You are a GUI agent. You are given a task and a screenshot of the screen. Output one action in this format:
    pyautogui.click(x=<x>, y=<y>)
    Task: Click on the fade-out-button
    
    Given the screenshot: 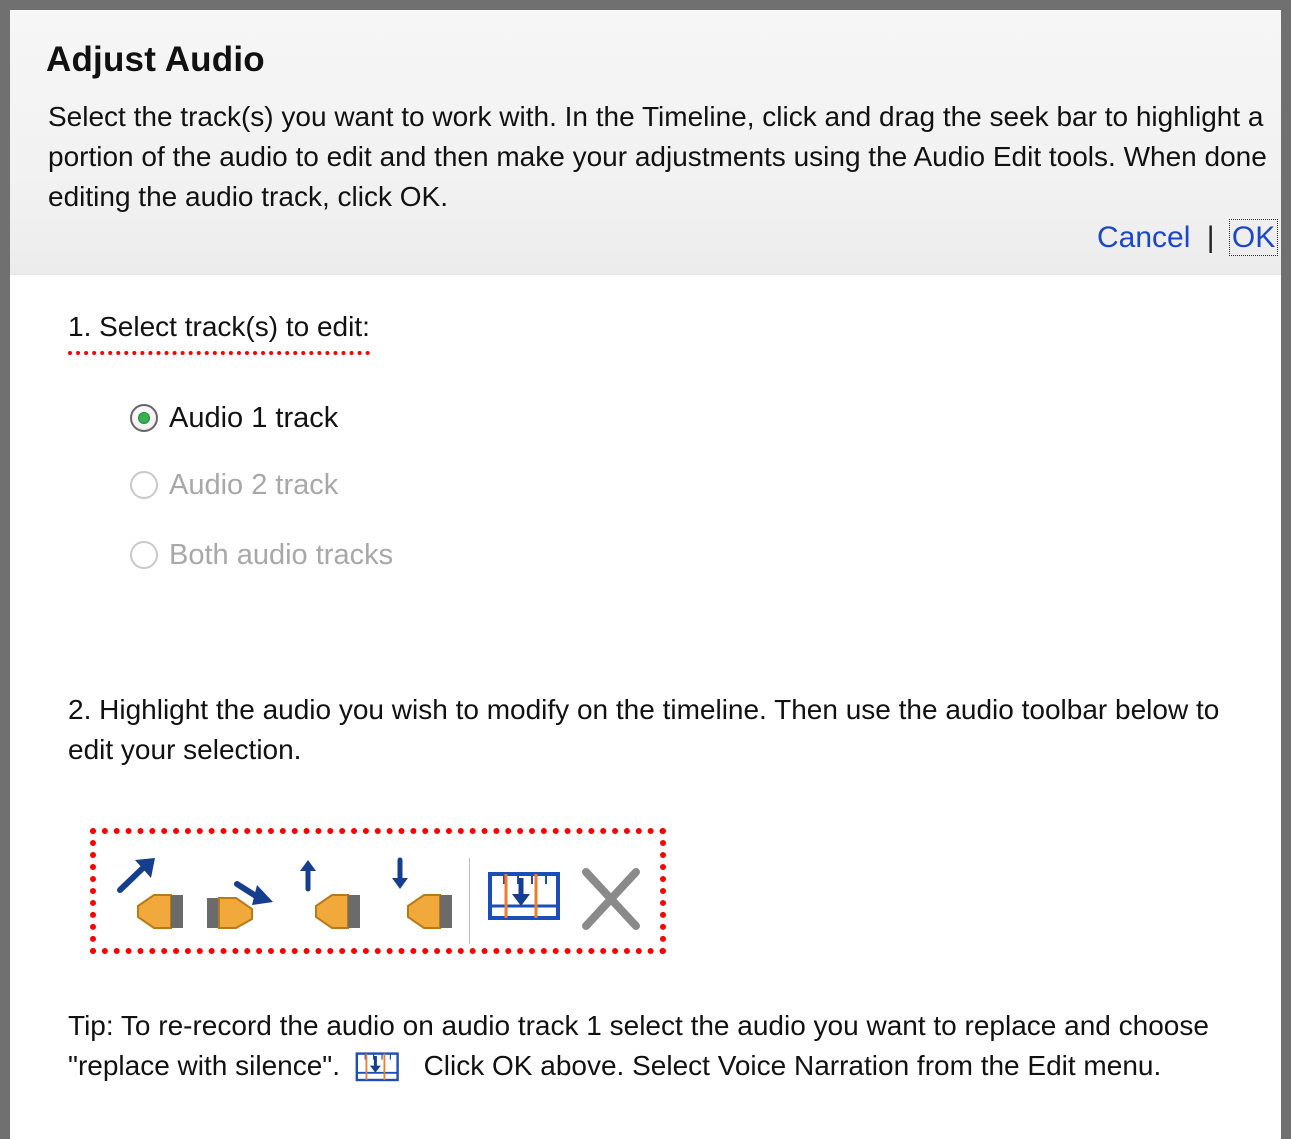 What is the action you would take?
    pyautogui.click(x=239, y=897)
    